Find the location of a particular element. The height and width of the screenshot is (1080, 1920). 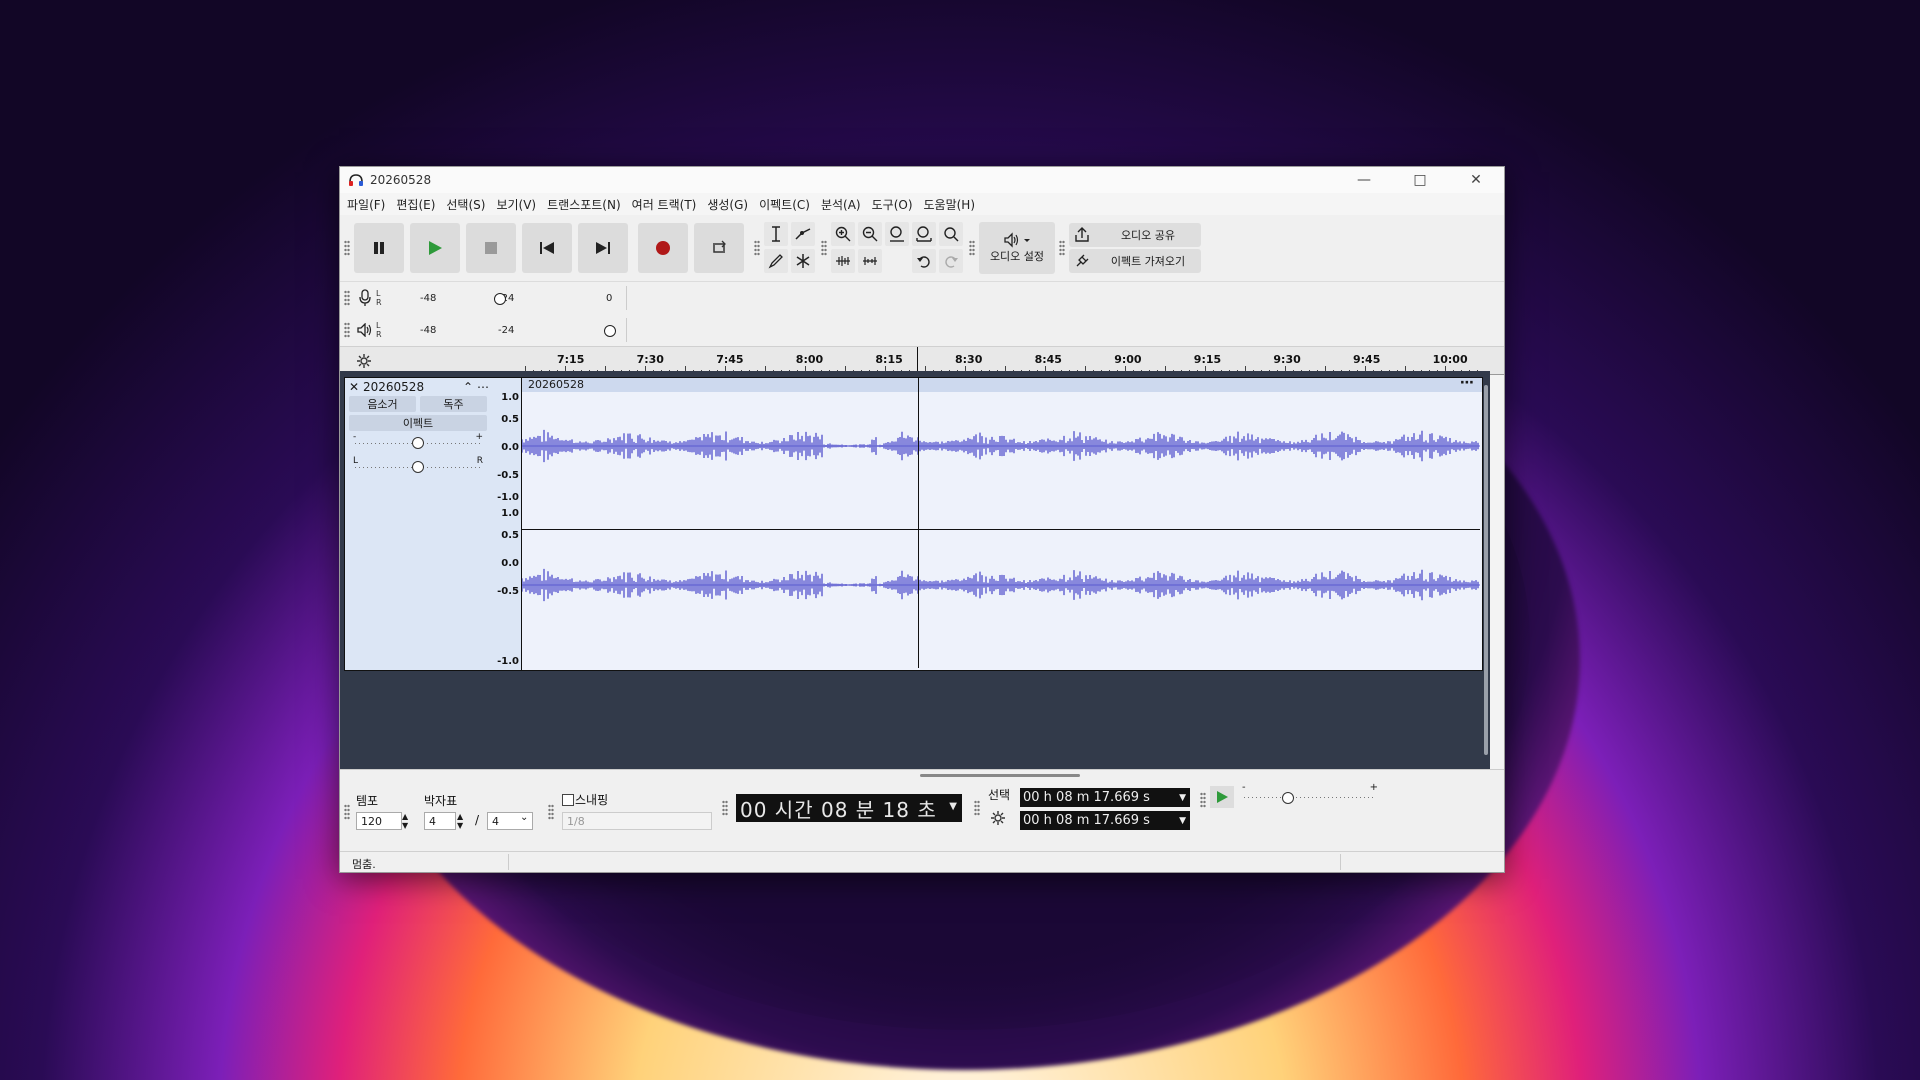

timeline-settings-icon is located at coordinates (364, 361).